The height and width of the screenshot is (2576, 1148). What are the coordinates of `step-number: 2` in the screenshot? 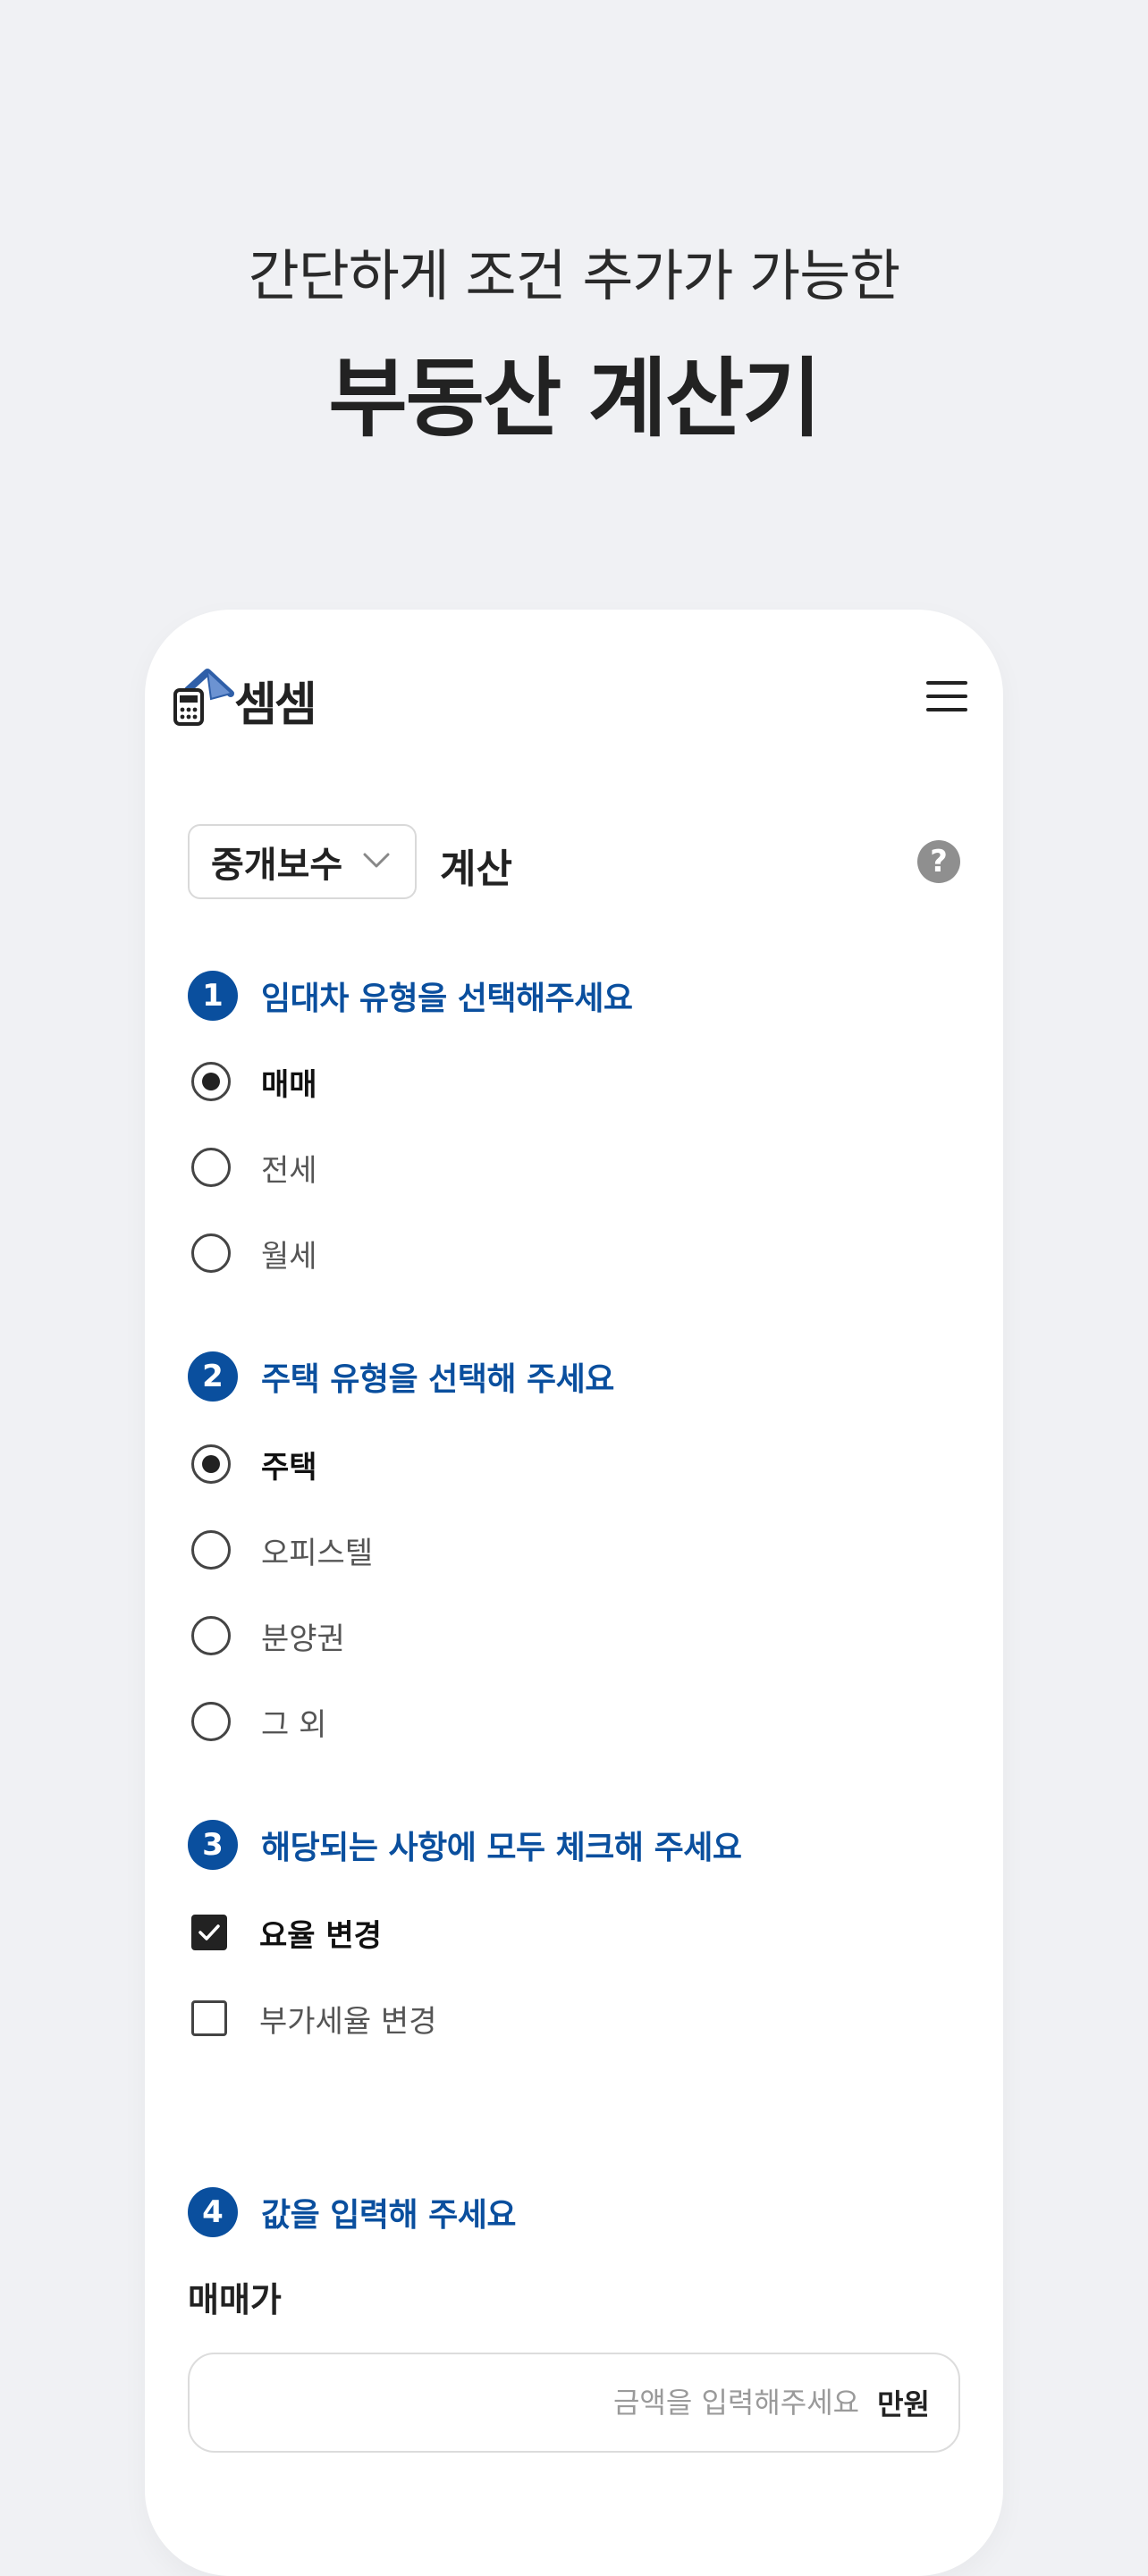 It's located at (213, 1377).